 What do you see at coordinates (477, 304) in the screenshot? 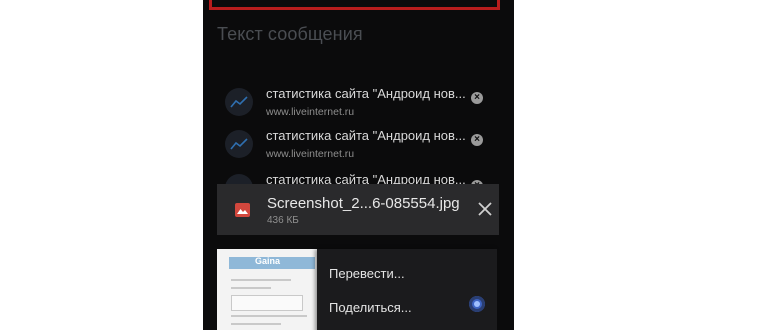
I see `share-app-icon` at bounding box center [477, 304].